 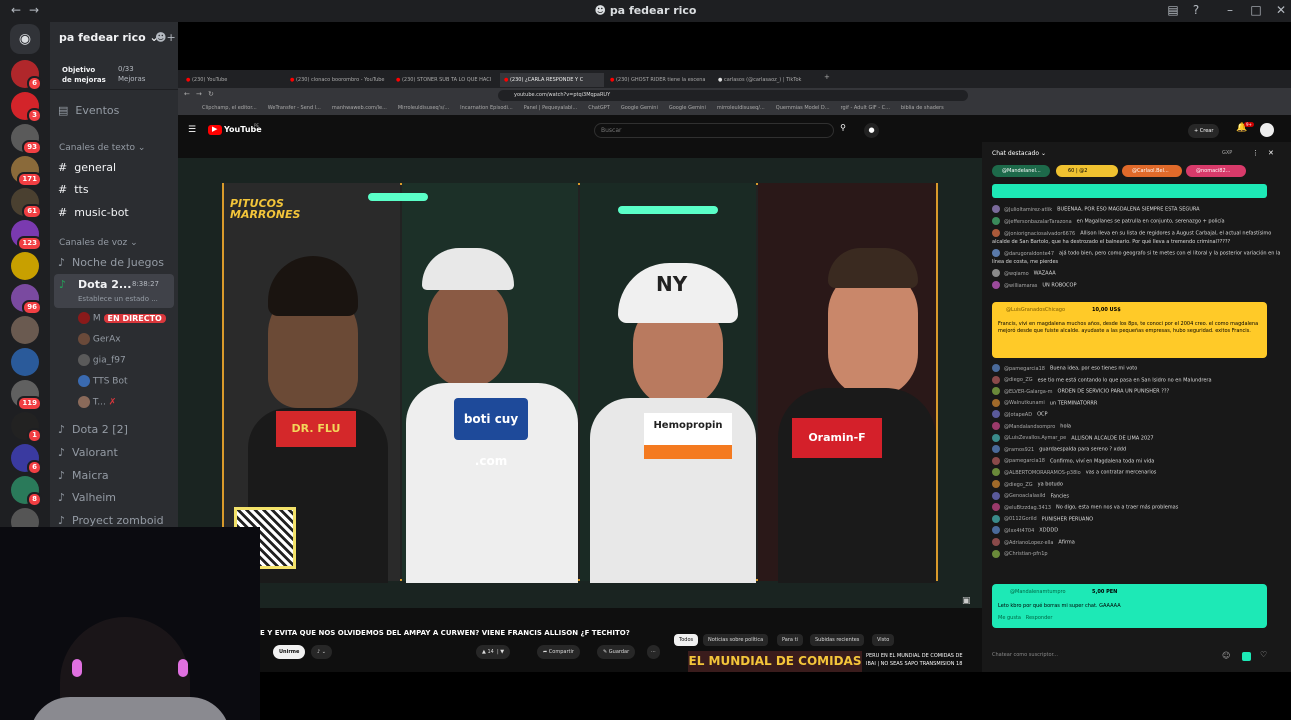 I want to click on more-vert-icon: ⋮, so click(x=1255, y=153).